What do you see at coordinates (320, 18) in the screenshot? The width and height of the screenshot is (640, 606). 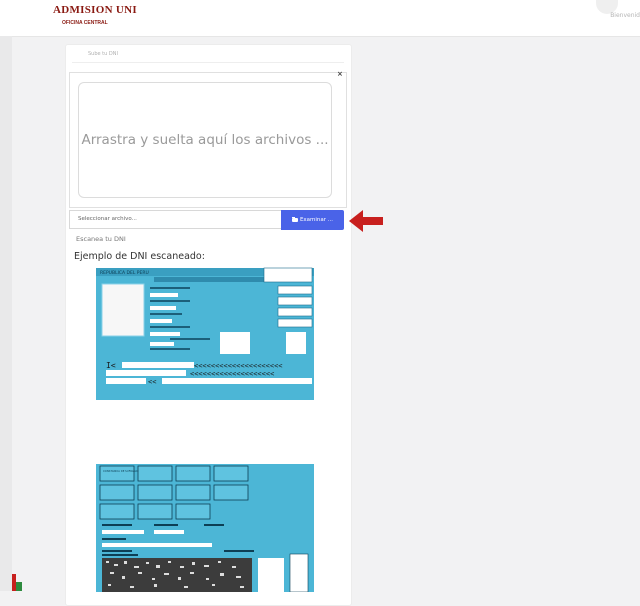 I see `top-header: ADMISION UNI OFICINA CENTRAL Bienvenid` at bounding box center [320, 18].